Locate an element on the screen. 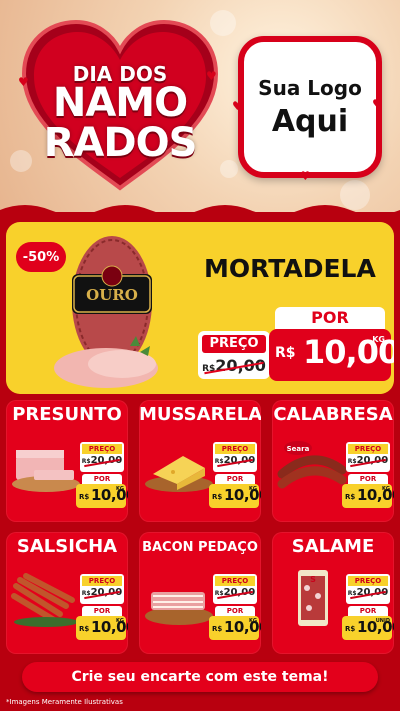  card-mussarela: MUSSARELA PREÇO R$20,00 POR R$ 10,00 KG is located at coordinates (200, 461).